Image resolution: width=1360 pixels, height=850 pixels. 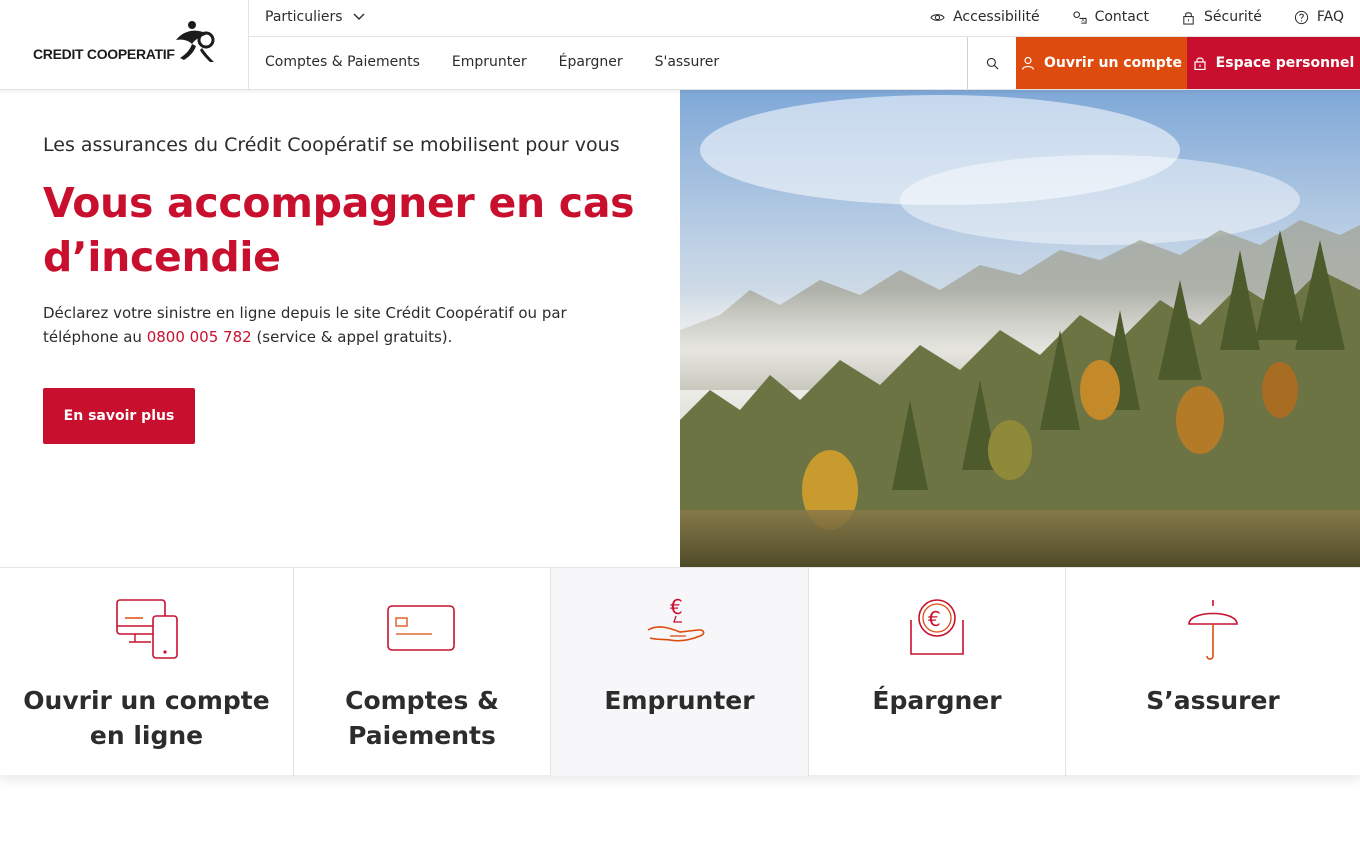 I want to click on accessibility-label: Accessibilité, so click(x=996, y=17).